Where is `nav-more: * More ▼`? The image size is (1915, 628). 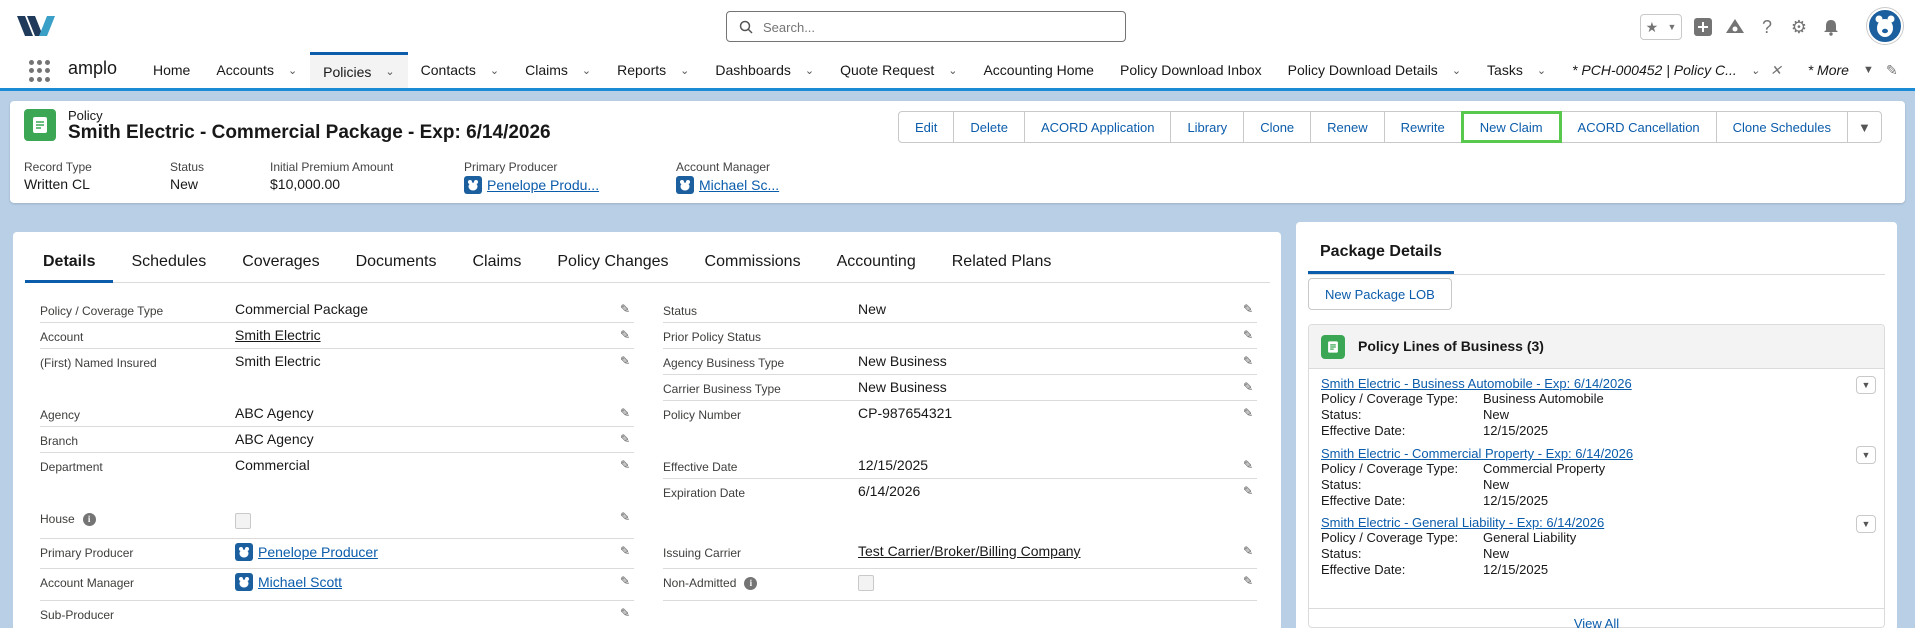 nav-more: * More ▼ is located at coordinates (1841, 70).